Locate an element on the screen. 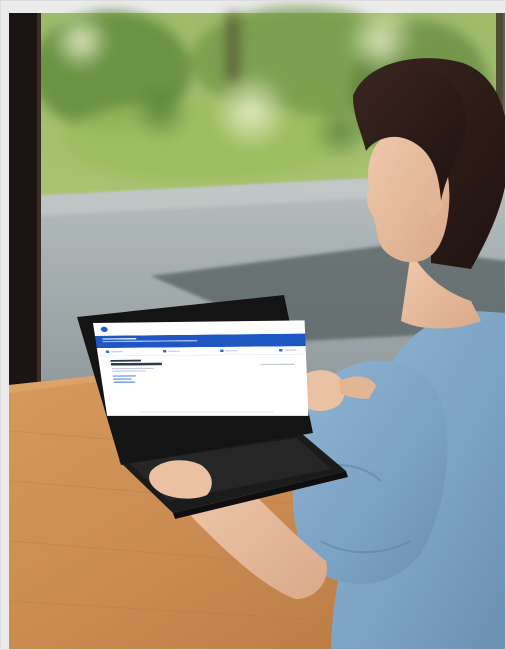 Image resolution: width=506 pixels, height=650 pixels. subheading-placeholder is located at coordinates (136, 364).